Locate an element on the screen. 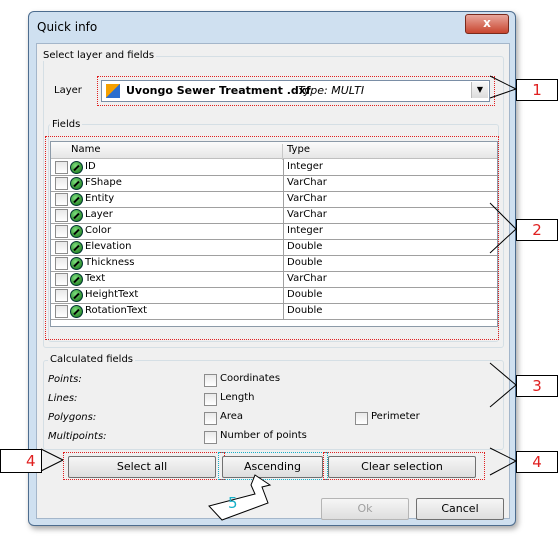  multipoints-label: Multipoints: is located at coordinates (77, 436).